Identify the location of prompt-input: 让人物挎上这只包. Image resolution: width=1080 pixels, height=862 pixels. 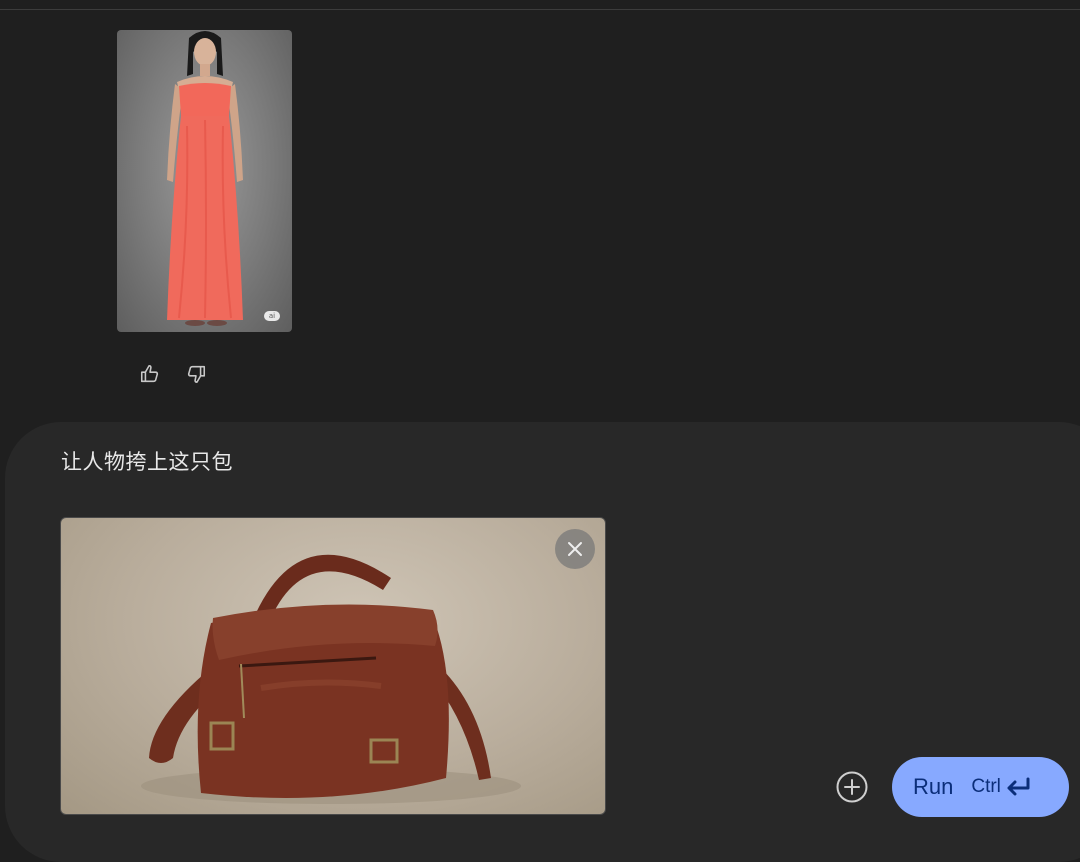
(147, 461).